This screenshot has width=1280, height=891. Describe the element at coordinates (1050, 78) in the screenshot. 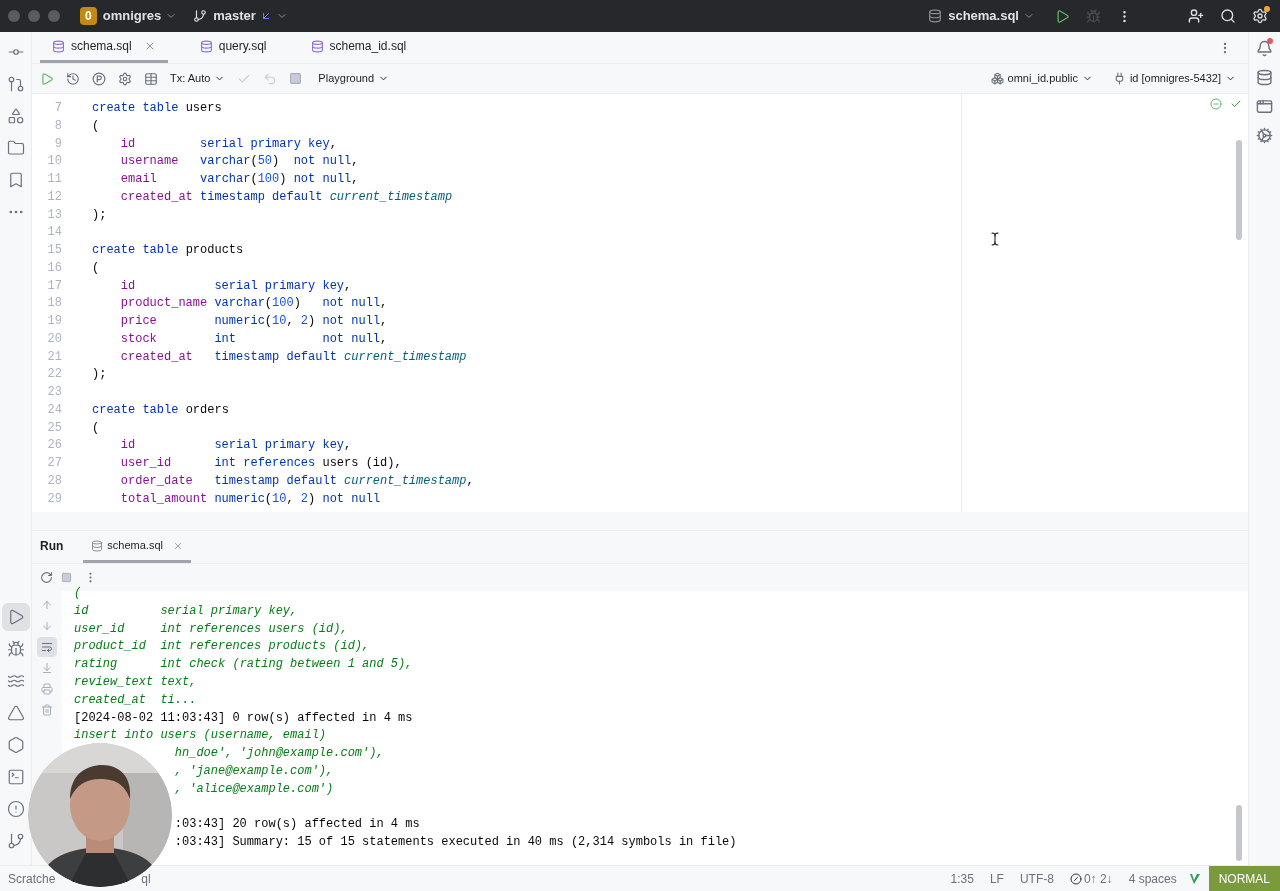

I see `schema-dropdown: omni_id.public` at that location.